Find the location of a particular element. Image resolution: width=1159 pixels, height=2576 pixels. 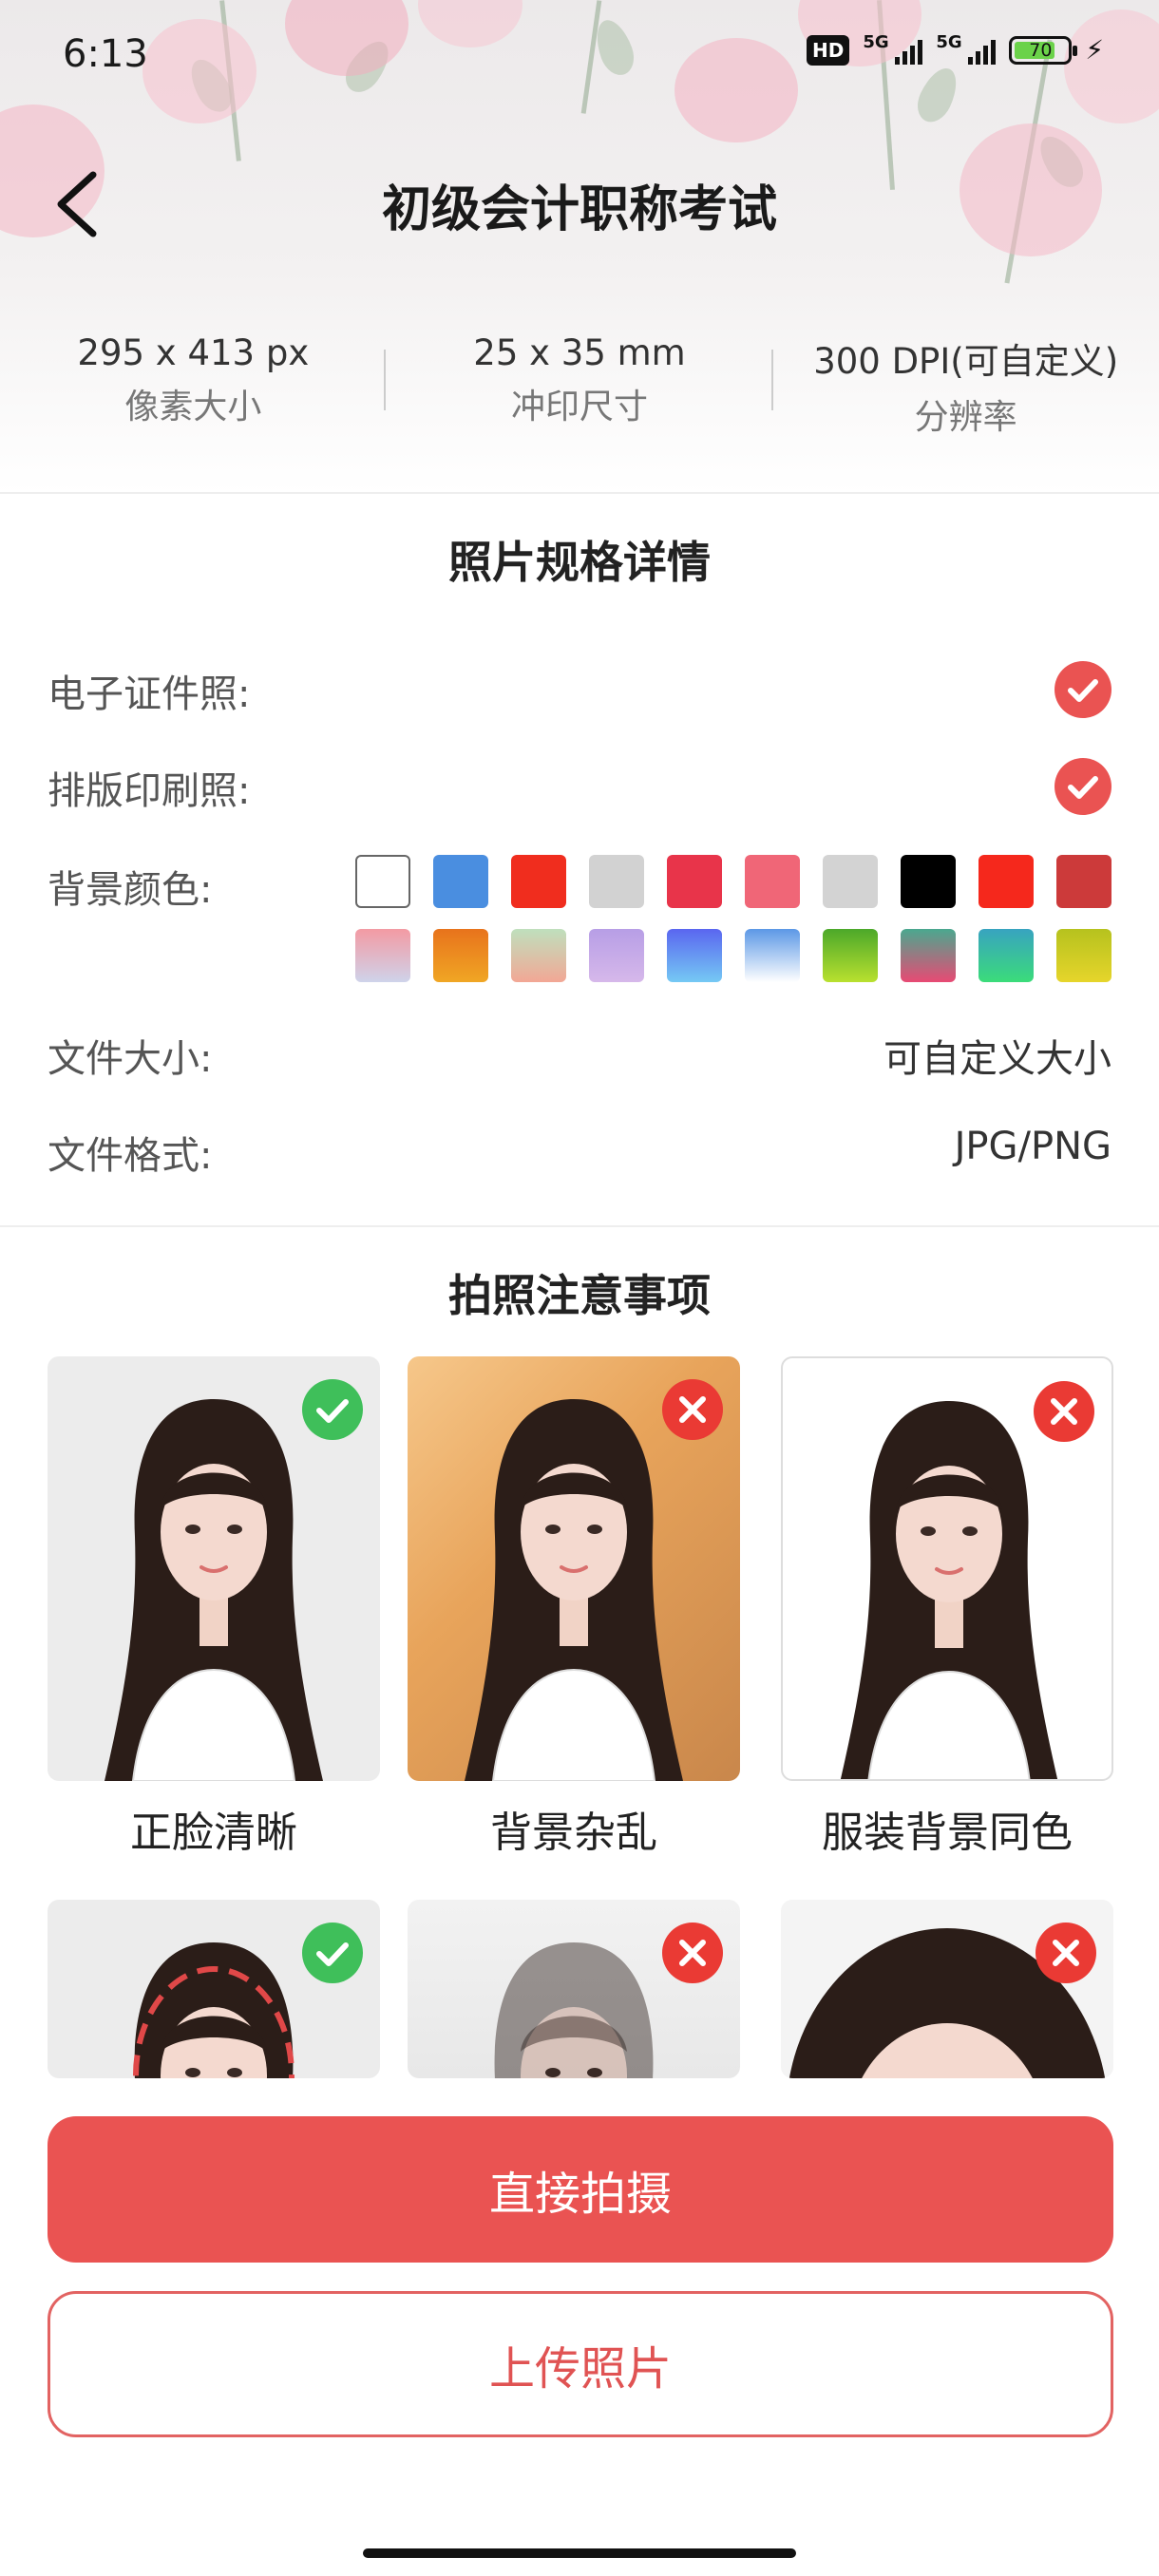

hd-icon: HD is located at coordinates (828, 50).